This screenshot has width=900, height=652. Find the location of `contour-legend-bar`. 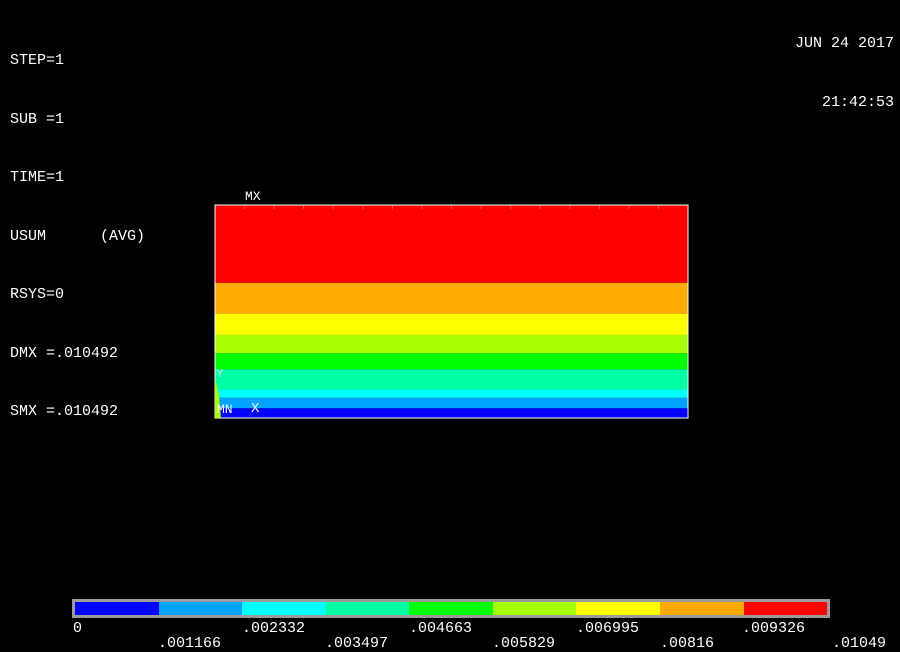

contour-legend-bar is located at coordinates (451, 608).